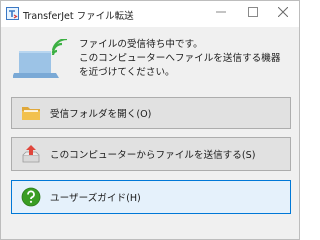 This screenshot has height=240, width=320. Describe the element at coordinates (180, 58) in the screenshot. I see `status-line: このコンピューターへファイルを送信する機器` at that location.